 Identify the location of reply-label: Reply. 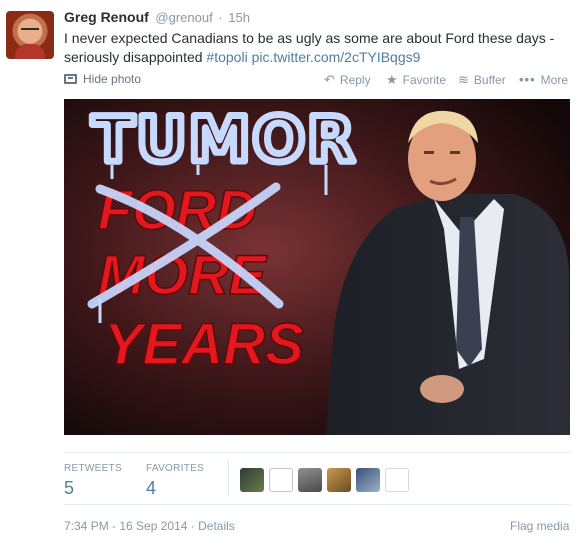
(355, 80).